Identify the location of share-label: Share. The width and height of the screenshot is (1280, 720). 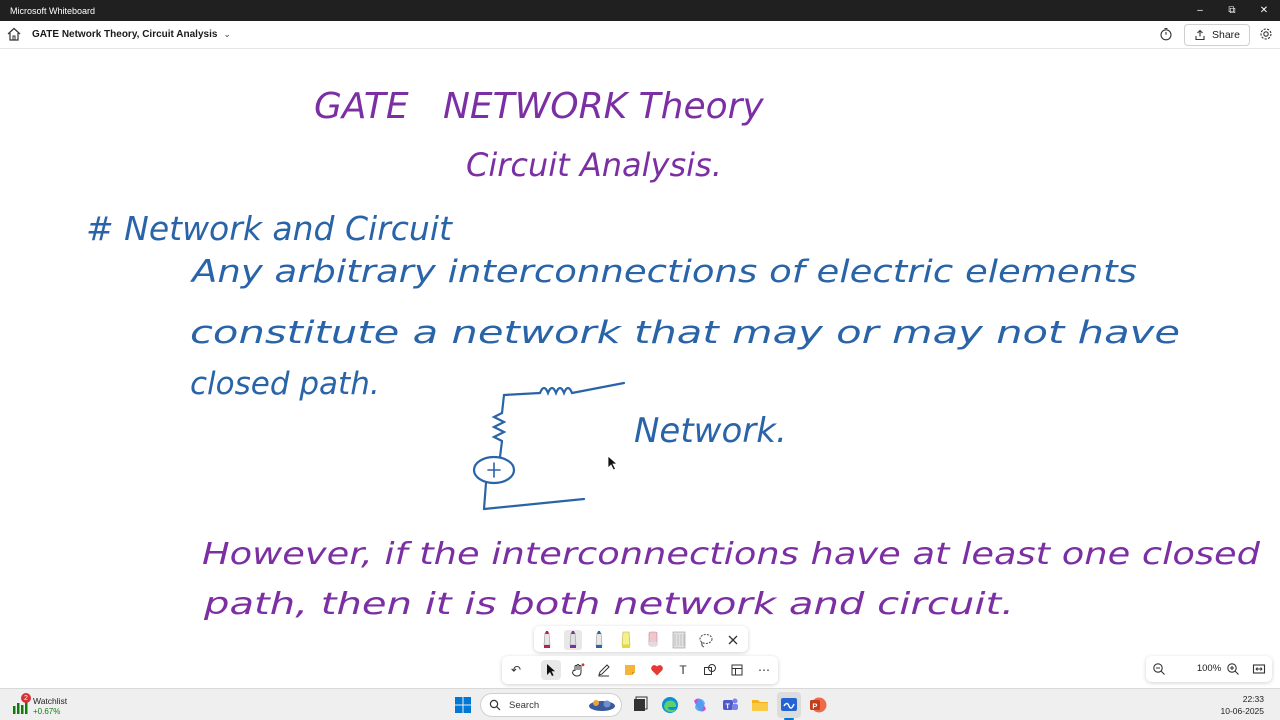
(1226, 35).